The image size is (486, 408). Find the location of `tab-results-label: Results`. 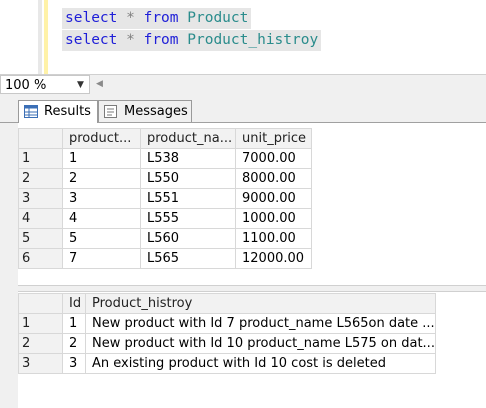

tab-results-label: Results is located at coordinates (67, 111).